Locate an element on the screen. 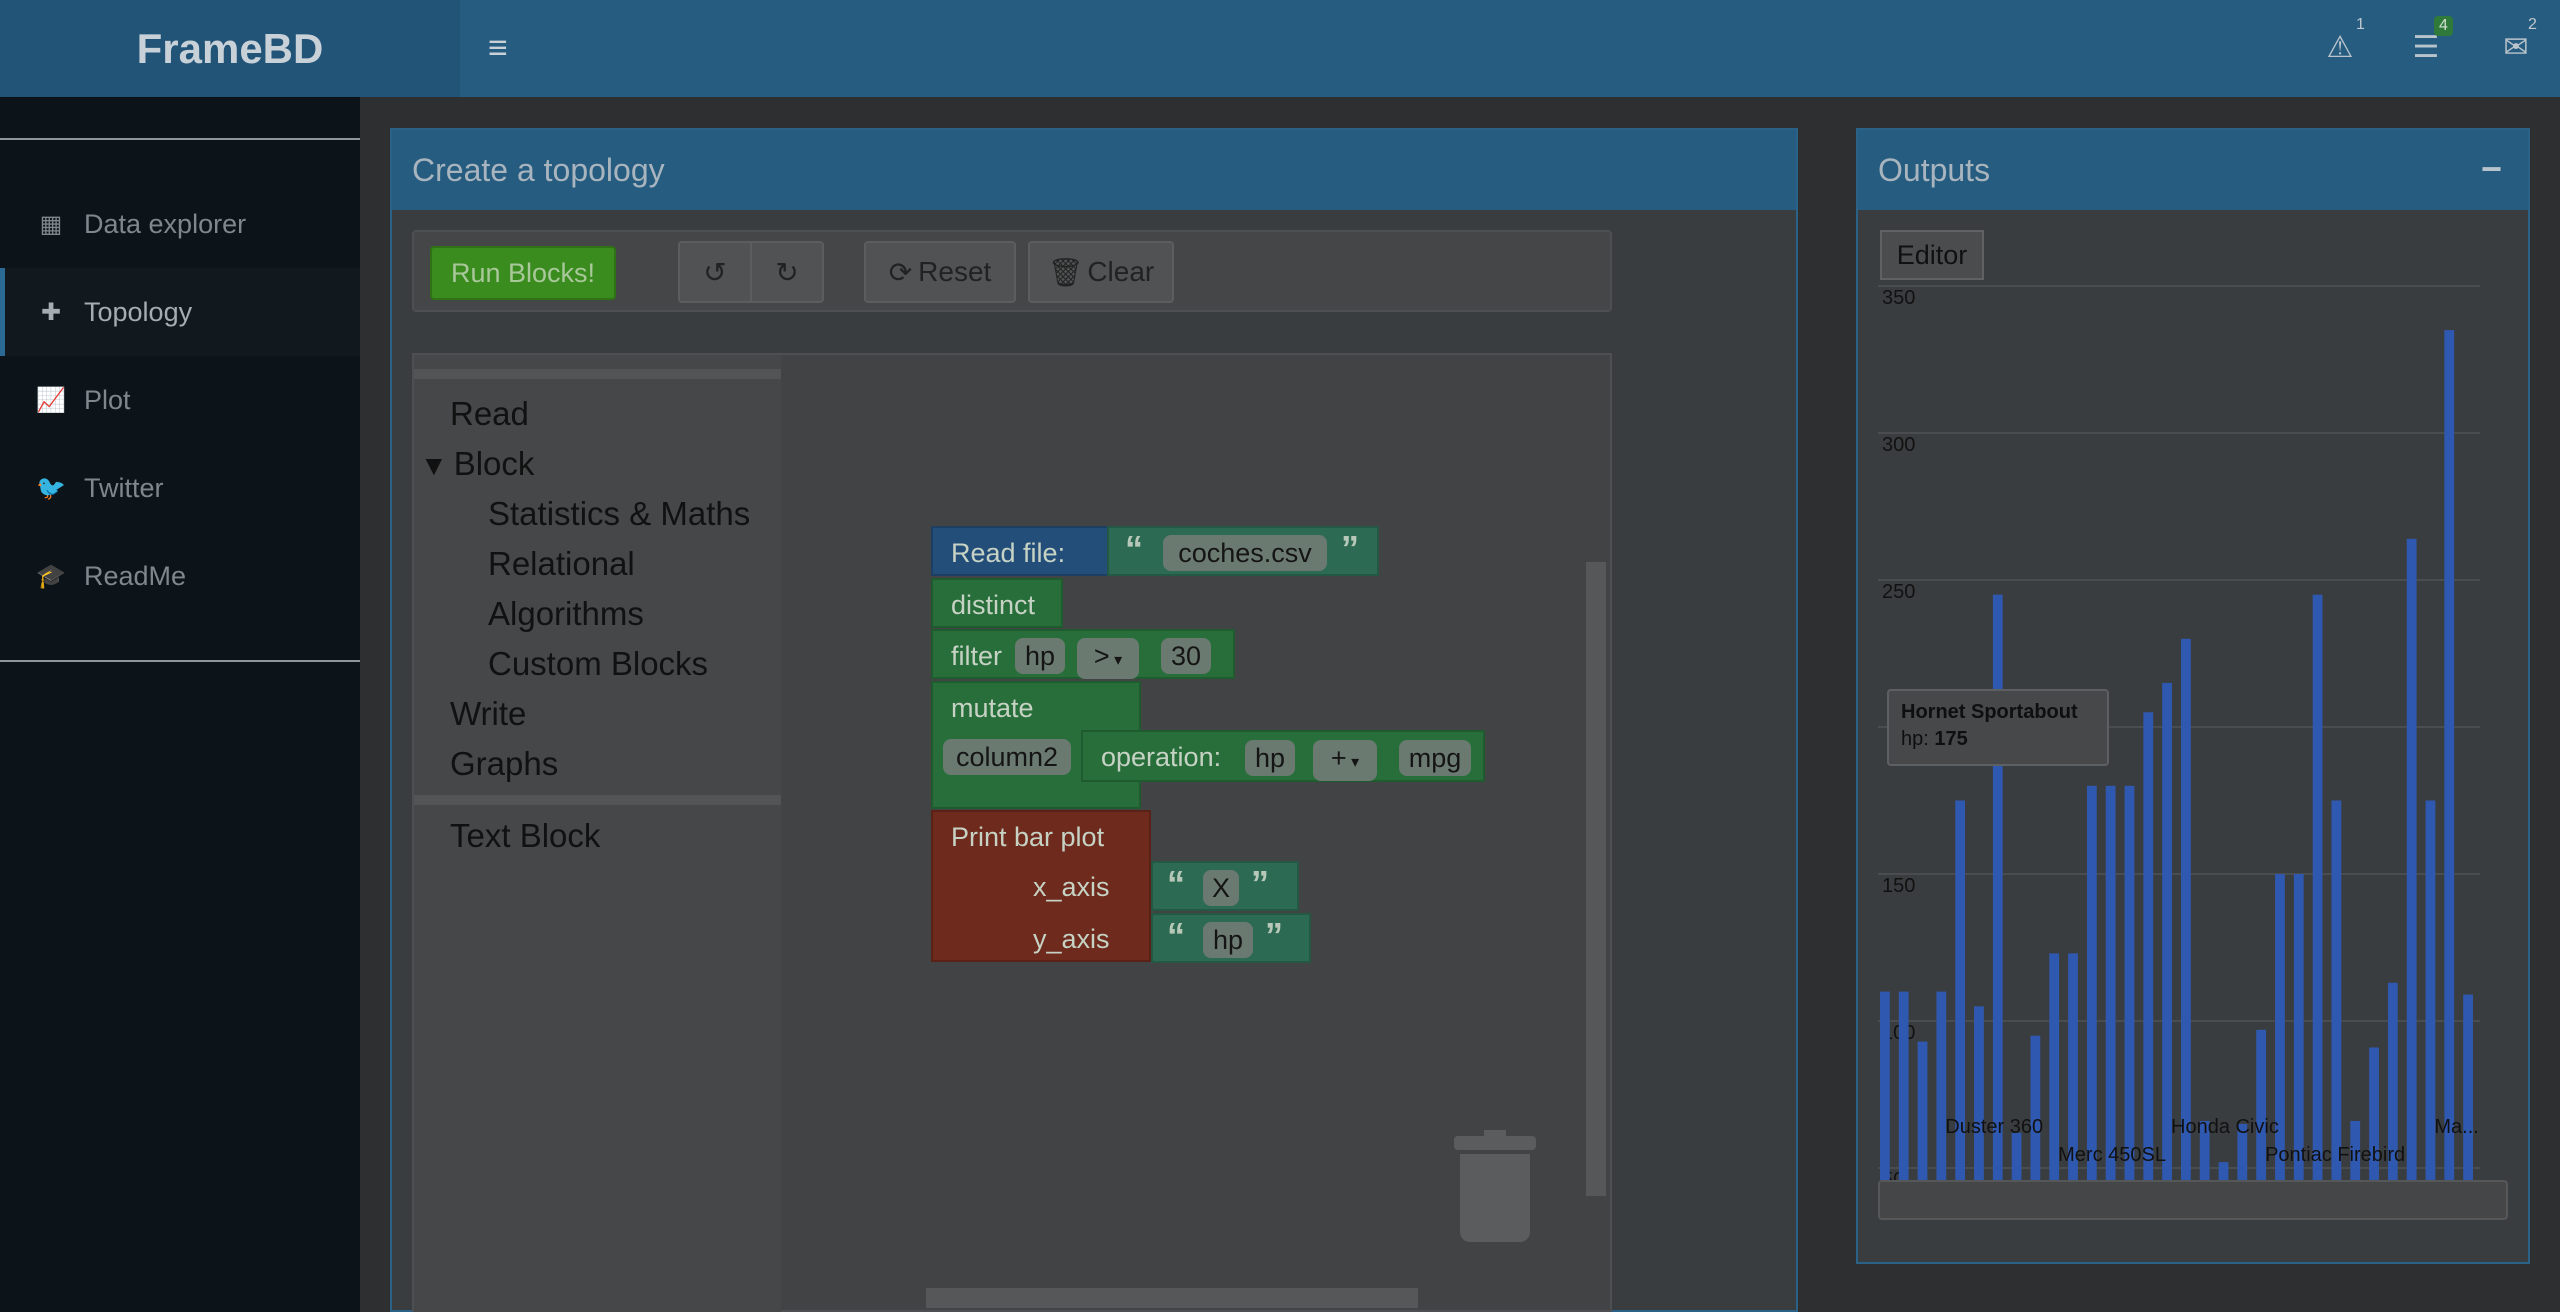 The width and height of the screenshot is (2560, 1312). alerts-badge: 1 is located at coordinates (2360, 24).